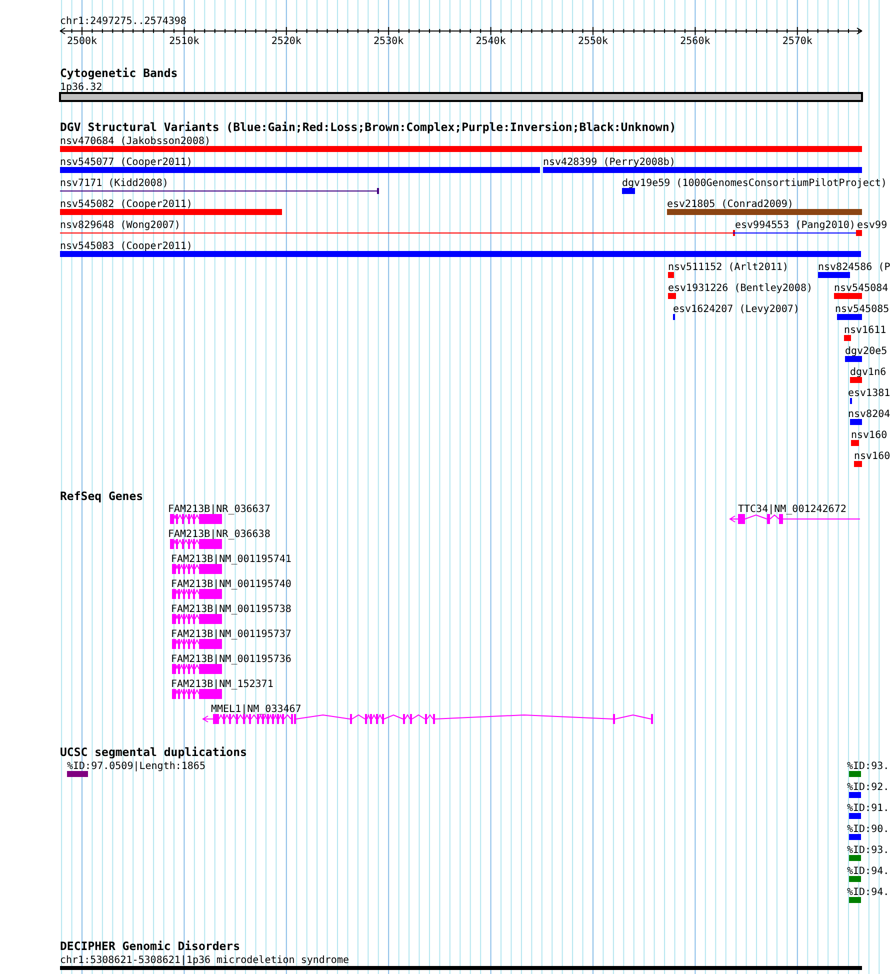 Image resolution: width=890 pixels, height=974 pixels. I want to click on track-title: UCSC segmental duplications, so click(153, 752).